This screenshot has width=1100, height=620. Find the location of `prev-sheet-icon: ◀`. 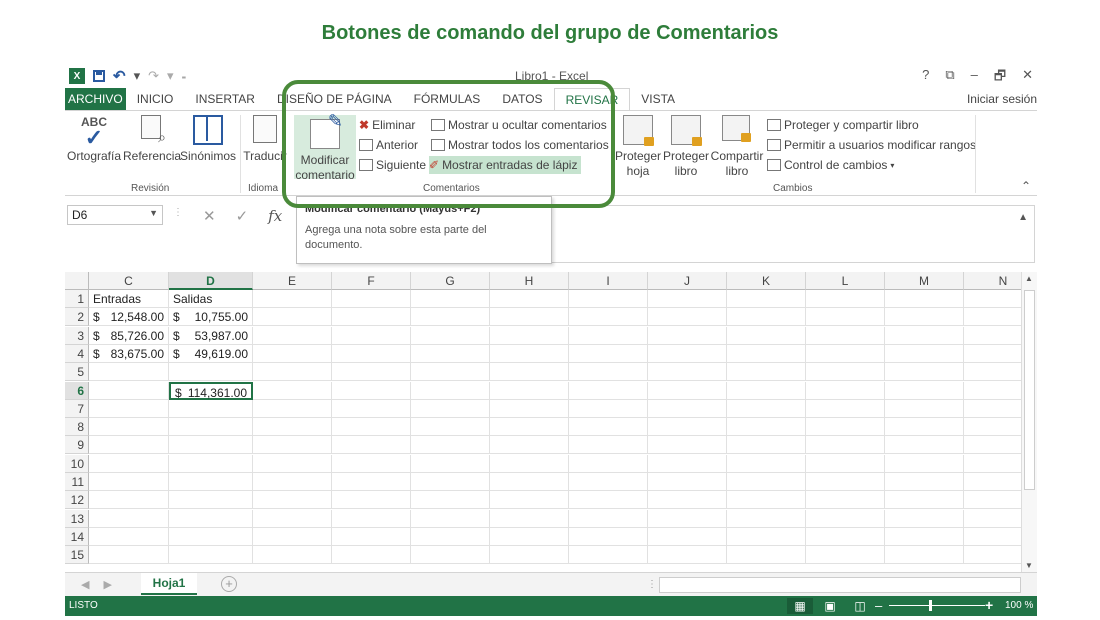

prev-sheet-icon: ◀ is located at coordinates (85, 584).